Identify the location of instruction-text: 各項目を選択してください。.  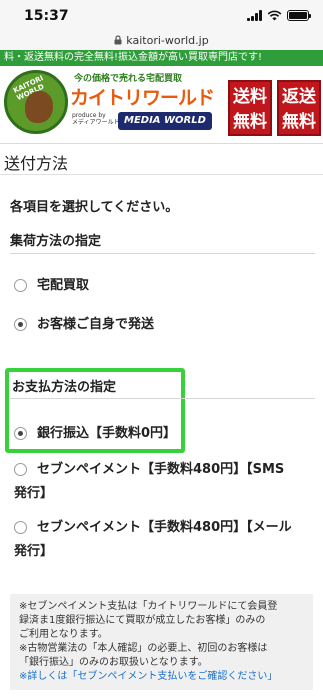
(94, 207).